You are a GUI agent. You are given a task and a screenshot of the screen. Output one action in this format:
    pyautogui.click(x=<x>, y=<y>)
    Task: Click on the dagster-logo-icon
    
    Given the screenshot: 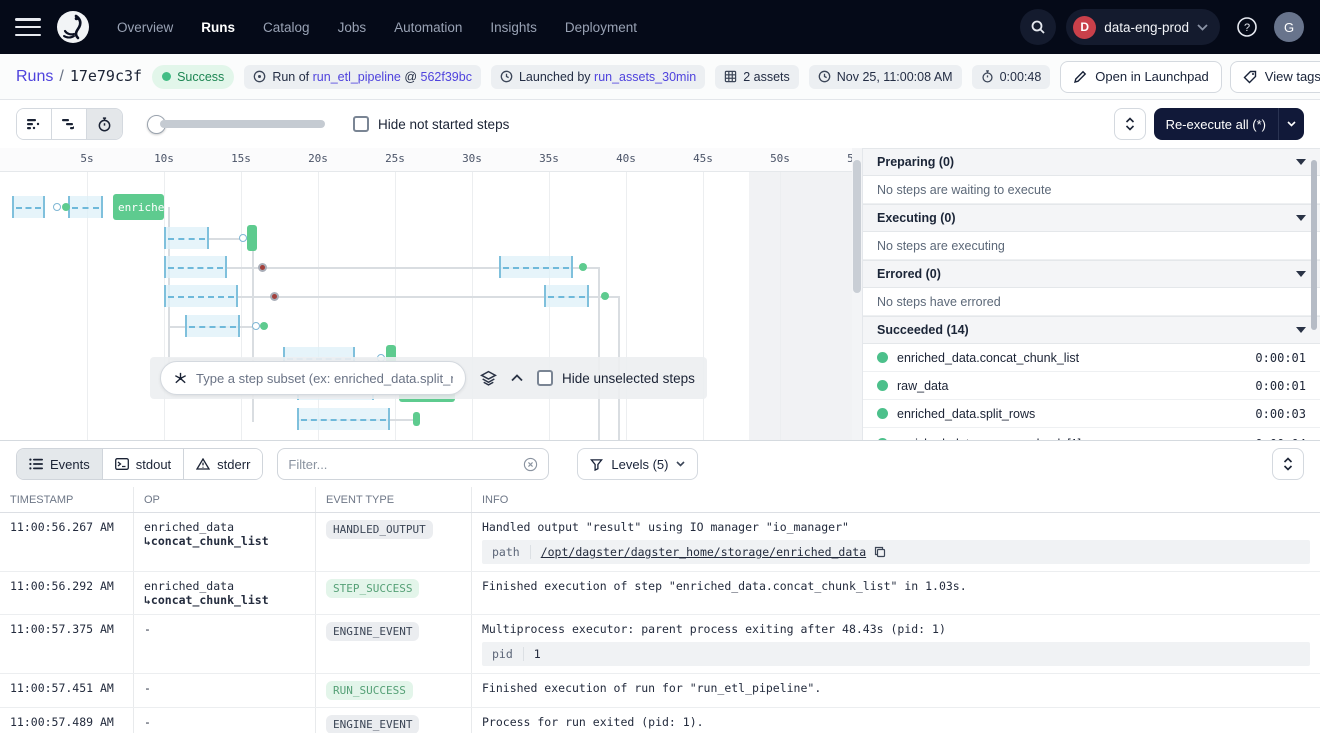 What is the action you would take?
    pyautogui.click(x=73, y=27)
    